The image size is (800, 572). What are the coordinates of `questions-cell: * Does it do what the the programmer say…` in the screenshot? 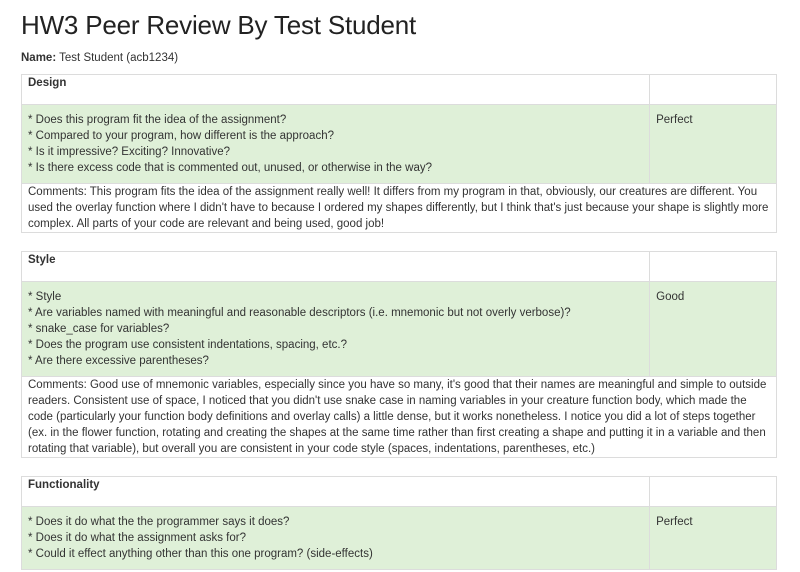 It's located at (335, 538).